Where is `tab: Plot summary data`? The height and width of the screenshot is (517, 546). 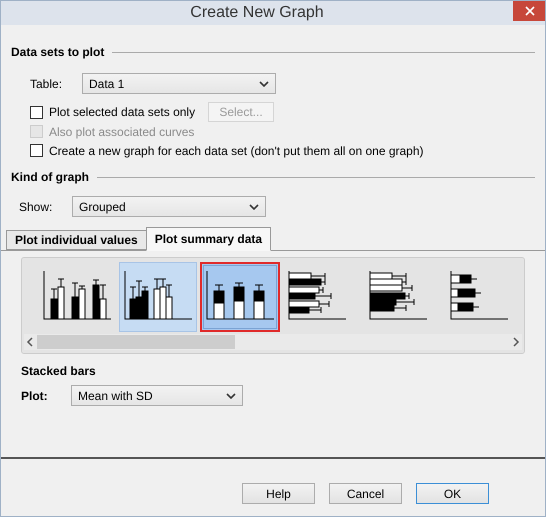
tab: Plot summary data is located at coordinates (209, 239).